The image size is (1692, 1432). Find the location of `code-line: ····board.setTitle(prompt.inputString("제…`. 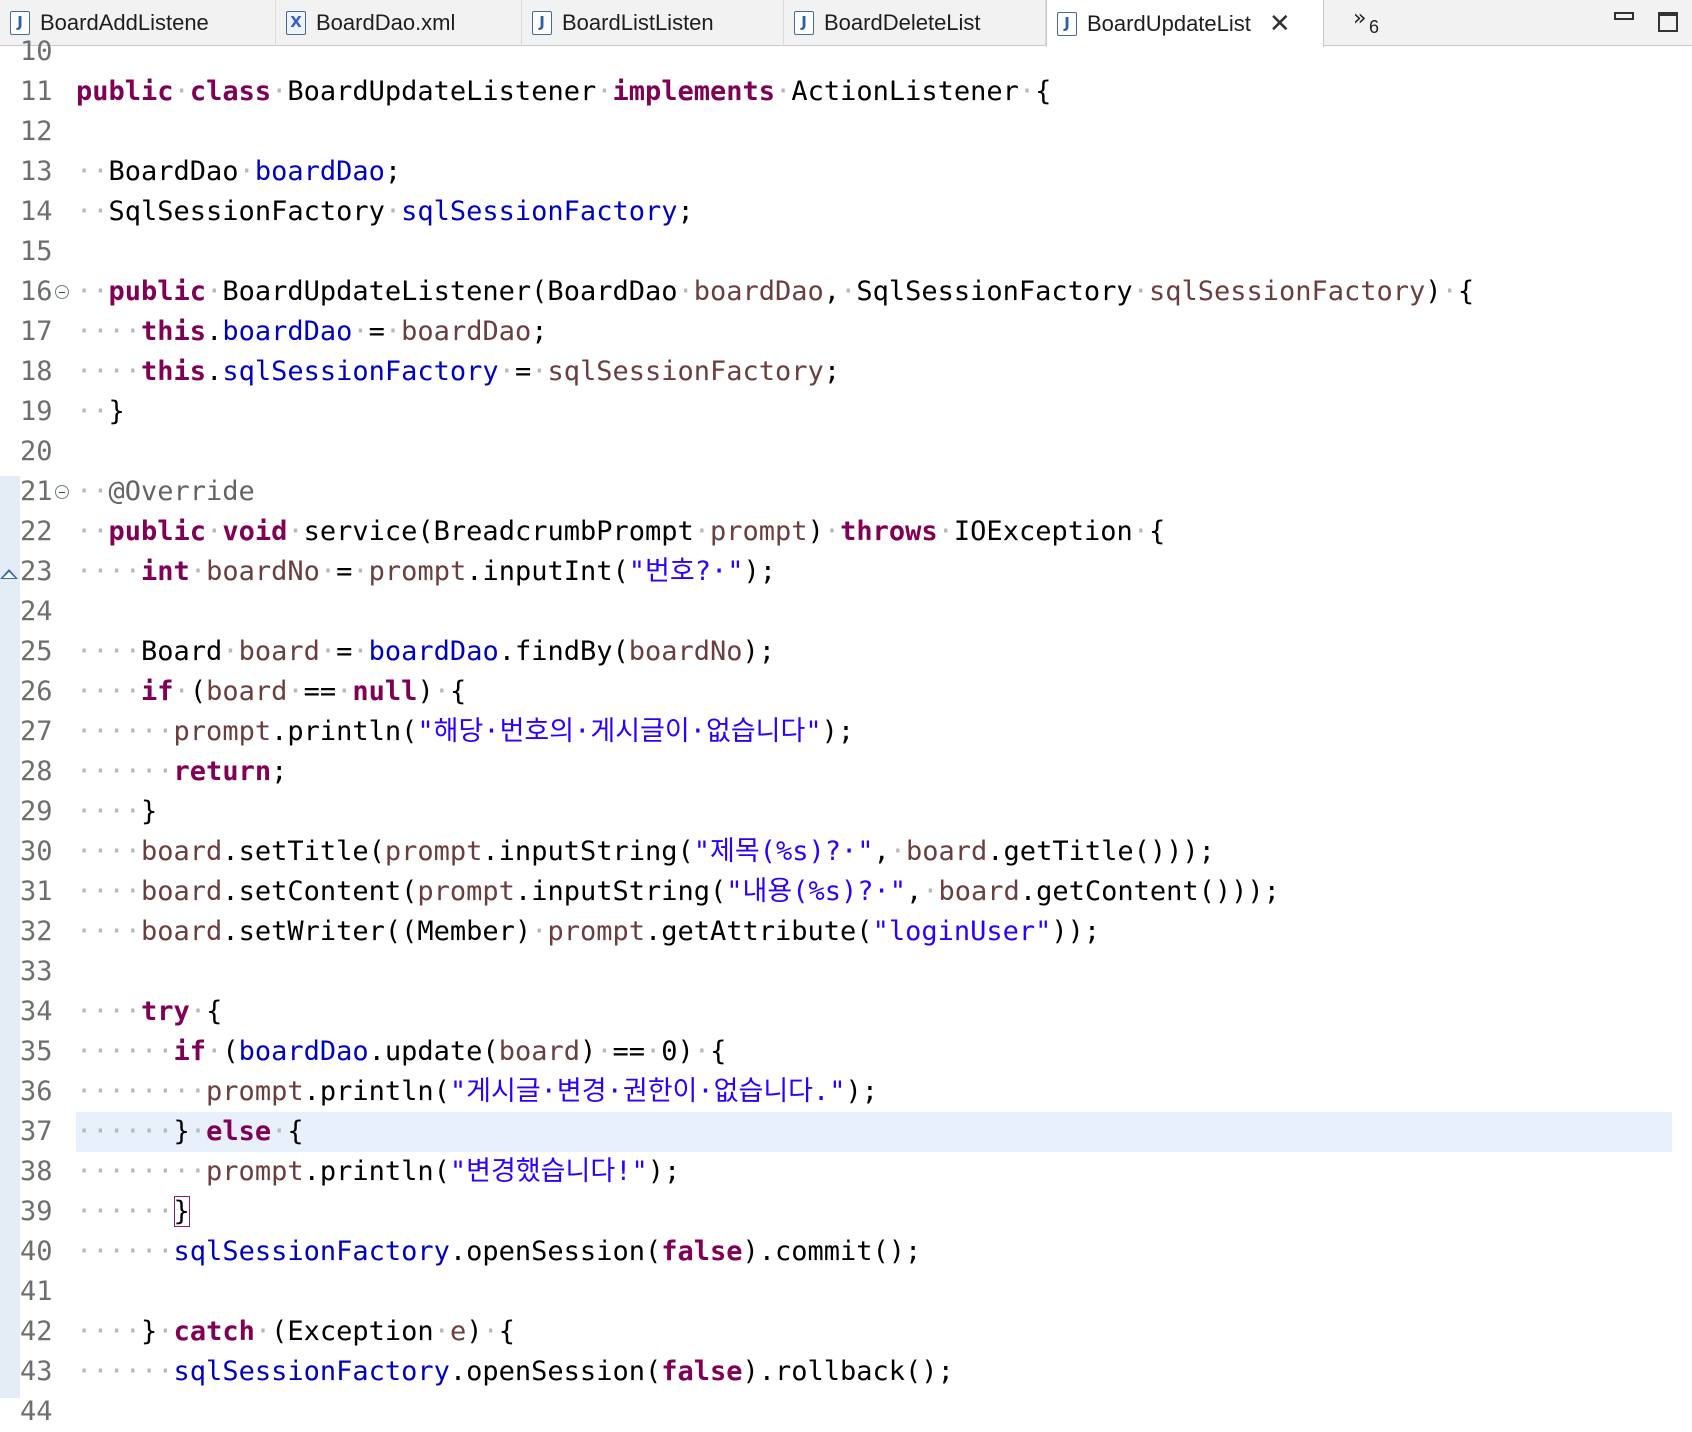

code-line: ····board.setTitle(prompt.inputString("제… is located at coordinates (874, 852).